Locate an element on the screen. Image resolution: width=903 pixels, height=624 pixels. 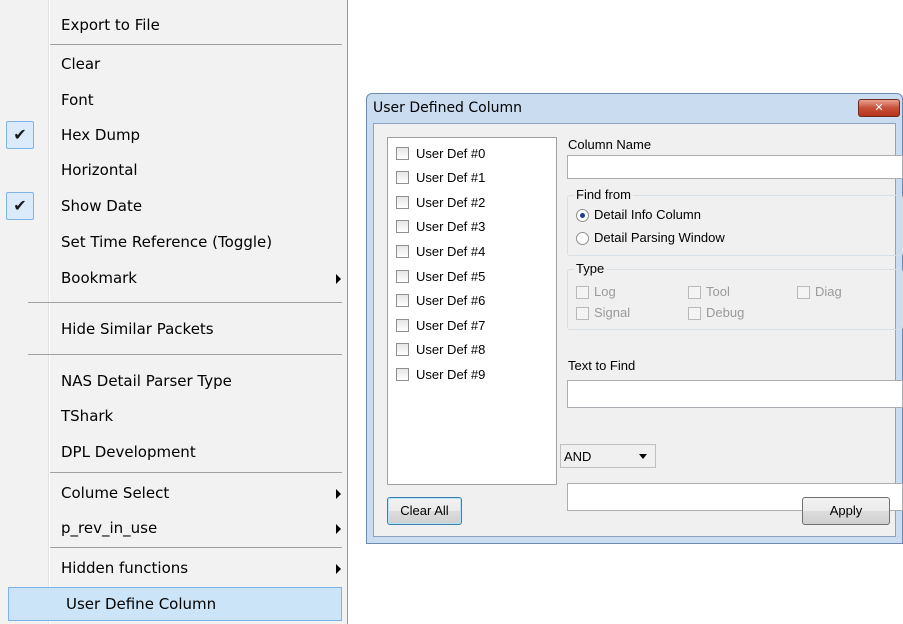
menu-item-label: TShark is located at coordinates (87, 416).